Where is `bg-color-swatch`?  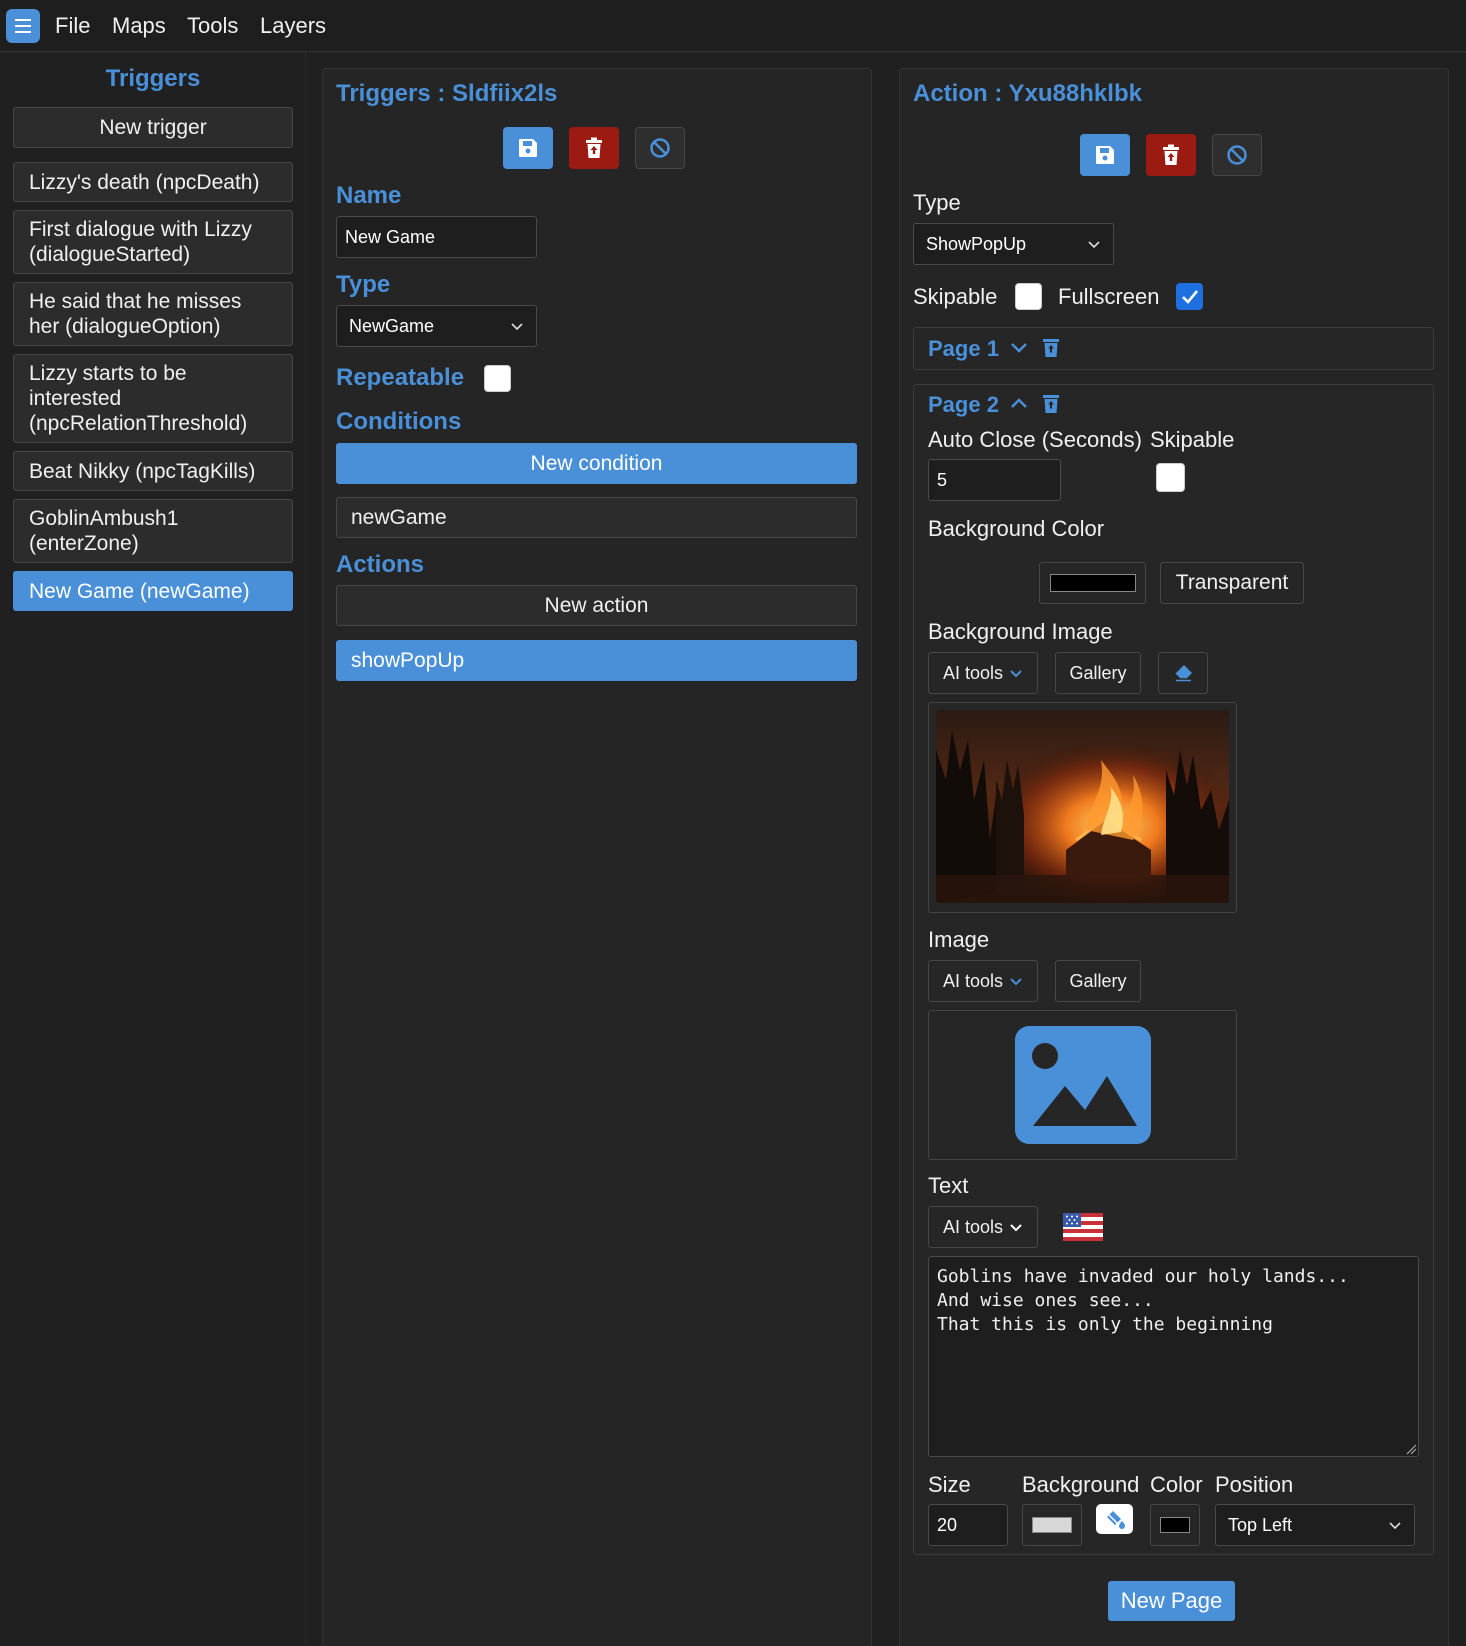 bg-color-swatch is located at coordinates (1092, 583).